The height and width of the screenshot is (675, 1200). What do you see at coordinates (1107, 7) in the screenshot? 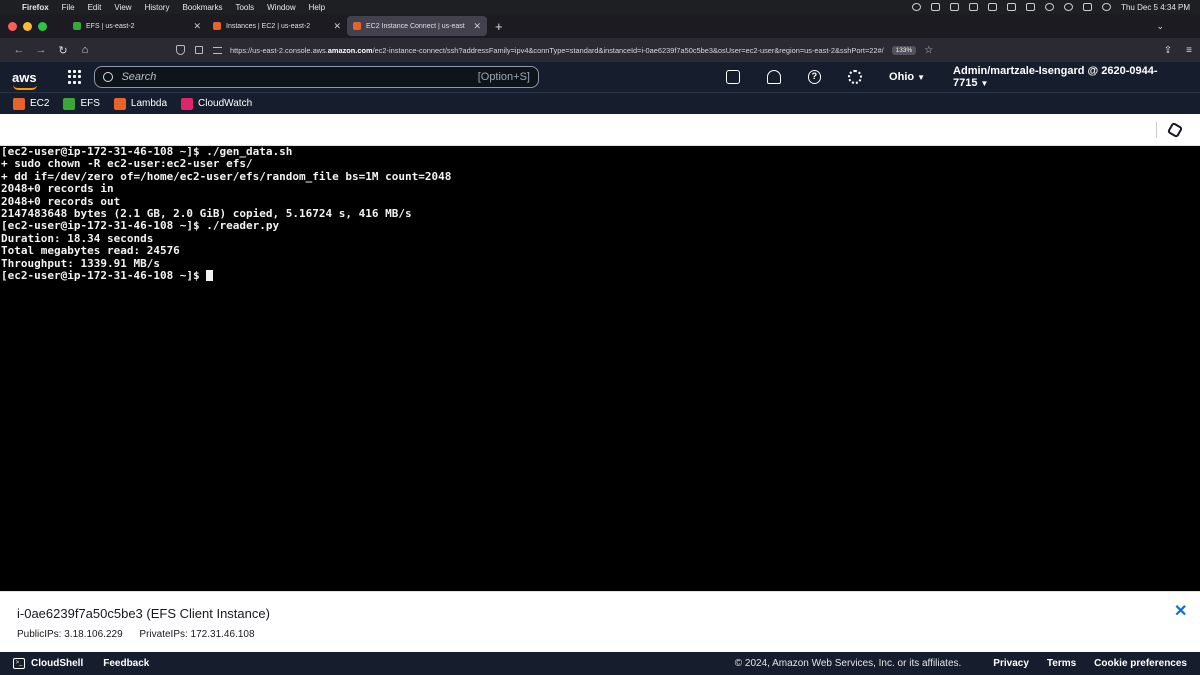
I see `siri-icon` at bounding box center [1107, 7].